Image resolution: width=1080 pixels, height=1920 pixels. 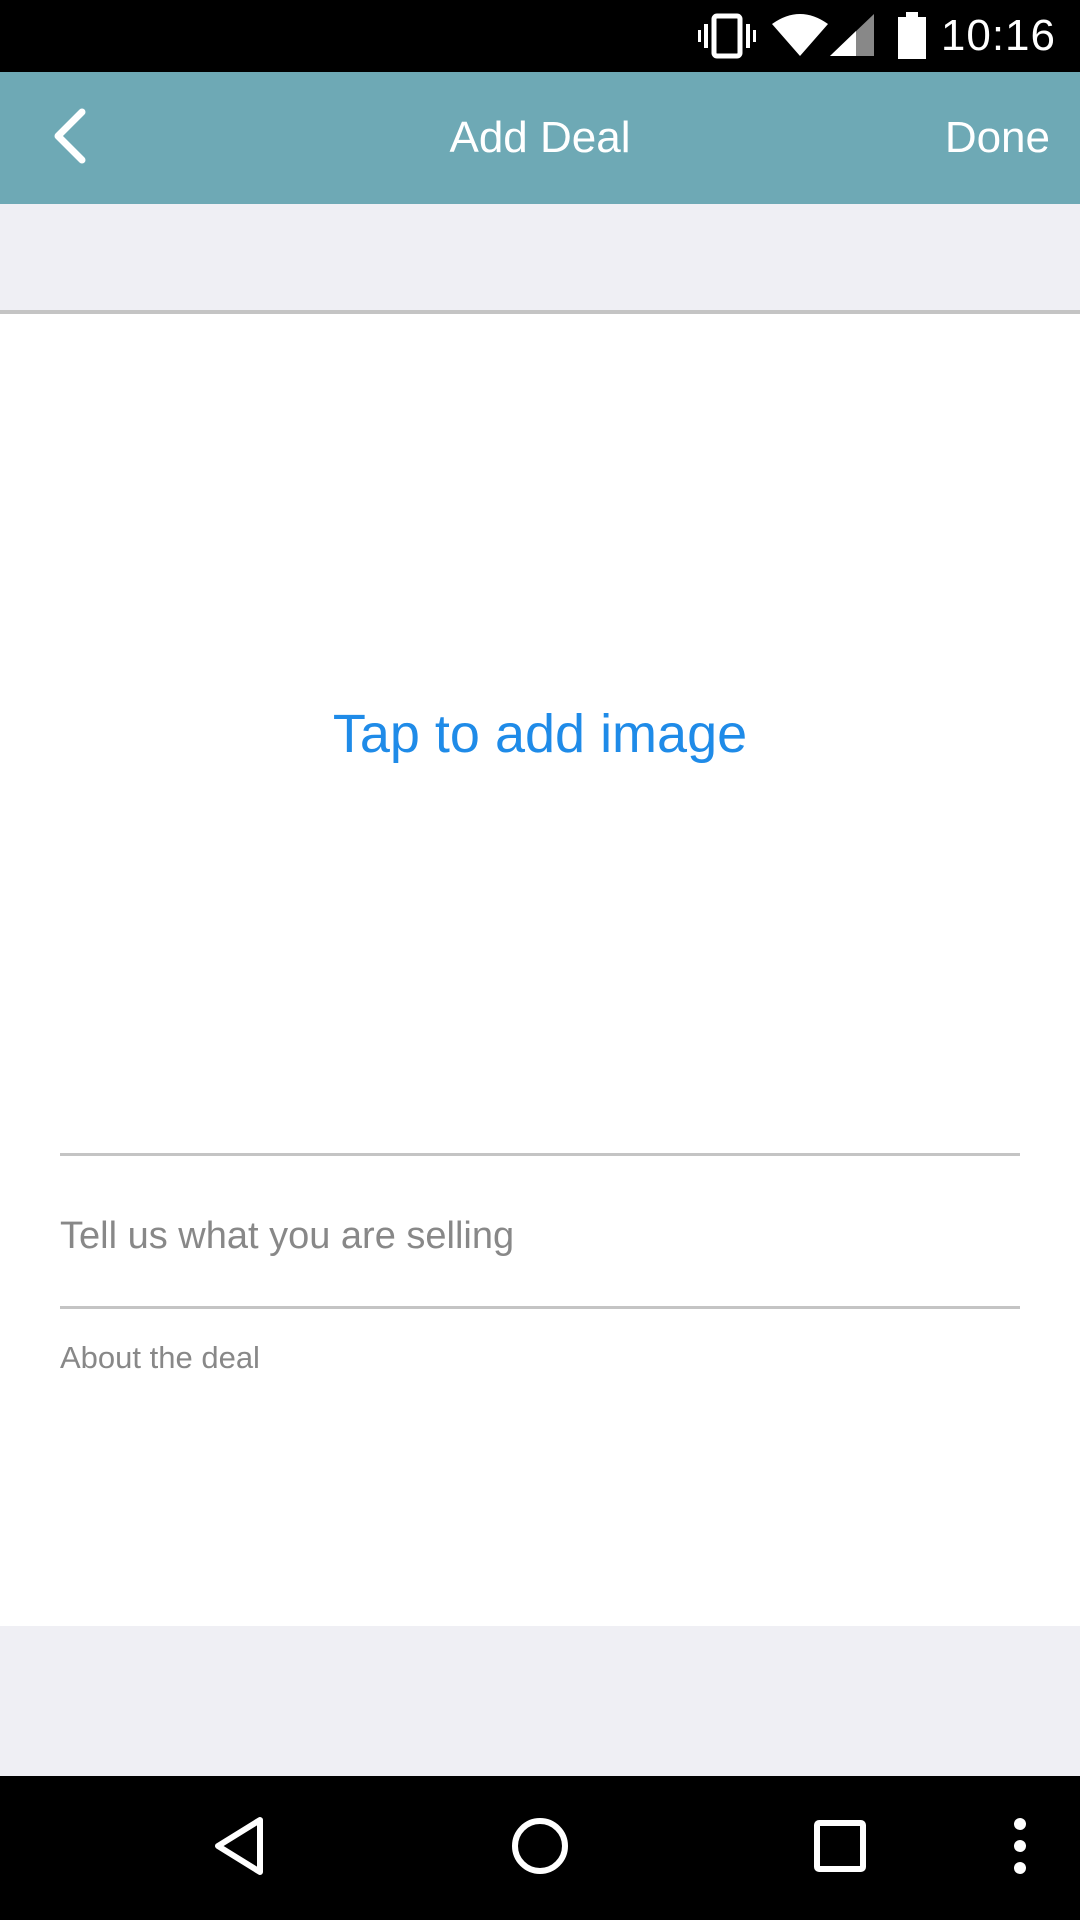 I want to click on cell-signal-icon, so click(x=853, y=38).